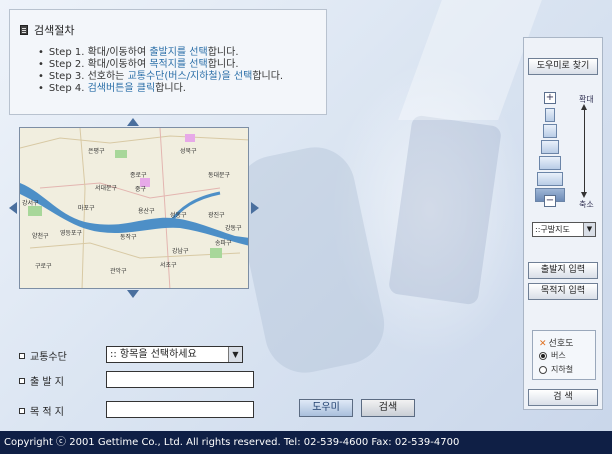 The image size is (612, 454). What do you see at coordinates (558, 355) in the screenshot?
I see `bus-label: 버스` at bounding box center [558, 355].